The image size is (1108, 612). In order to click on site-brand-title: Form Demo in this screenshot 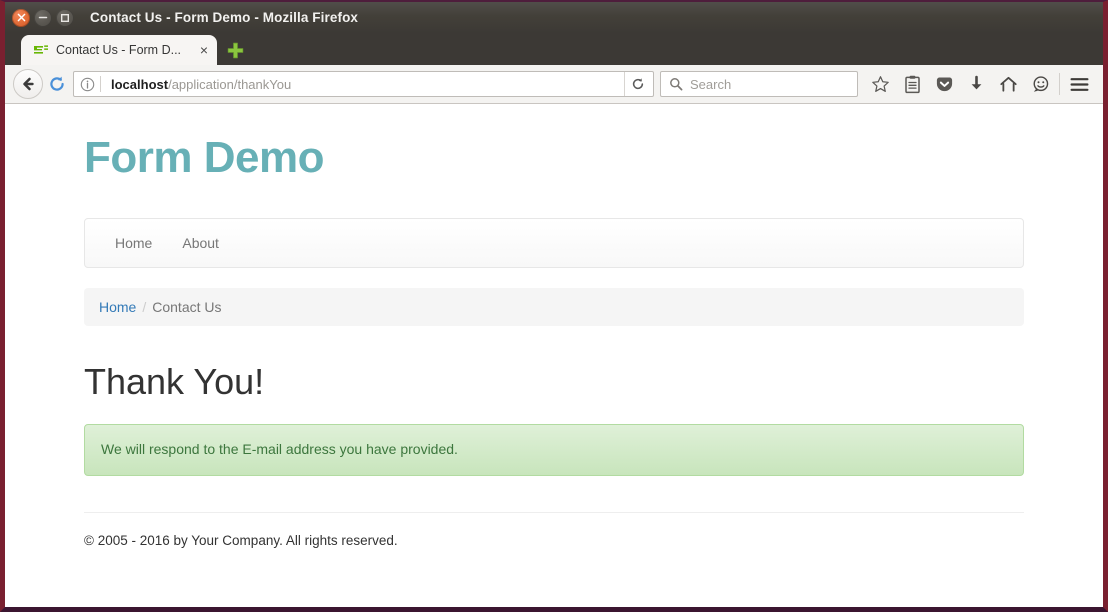, I will do `click(204, 157)`.